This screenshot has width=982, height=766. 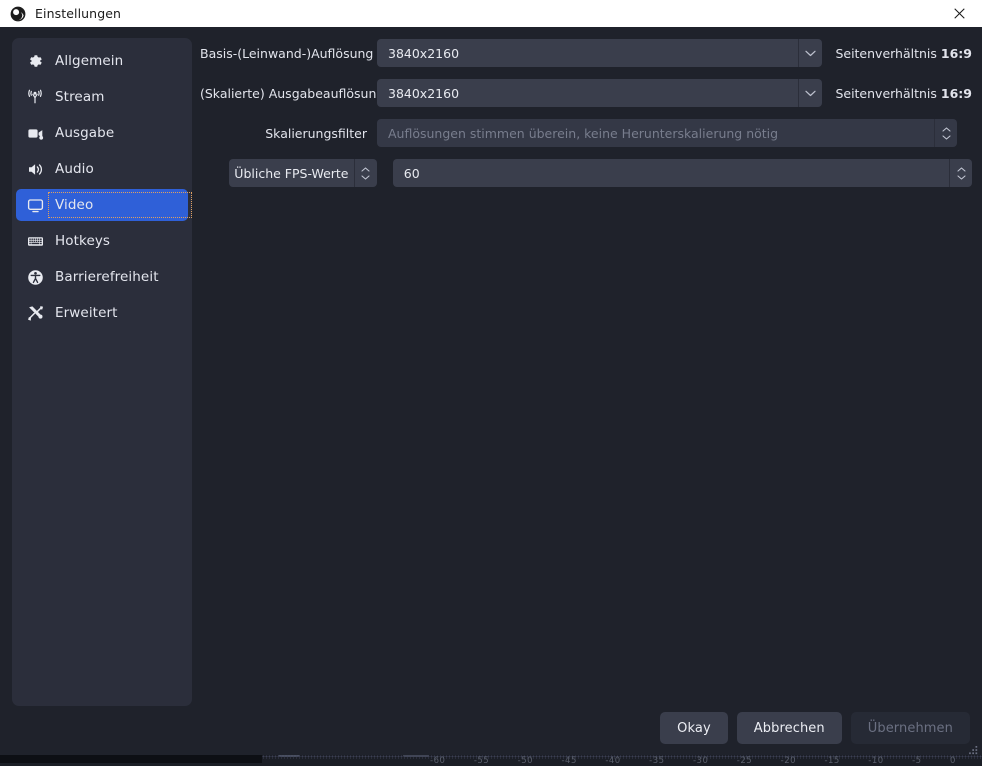 I want to click on video-camera-icon, so click(x=35, y=133).